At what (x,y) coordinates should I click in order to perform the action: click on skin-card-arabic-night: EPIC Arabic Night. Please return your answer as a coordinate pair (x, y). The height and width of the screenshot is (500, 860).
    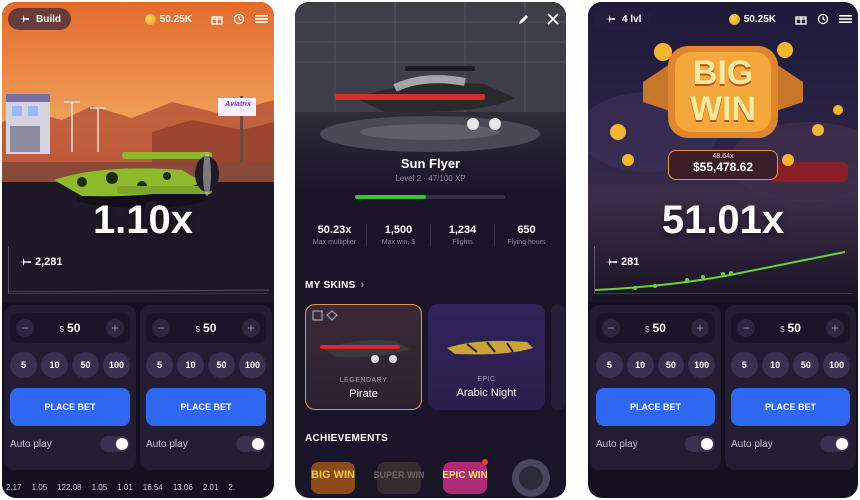
    Looking at the image, I should click on (486, 357).